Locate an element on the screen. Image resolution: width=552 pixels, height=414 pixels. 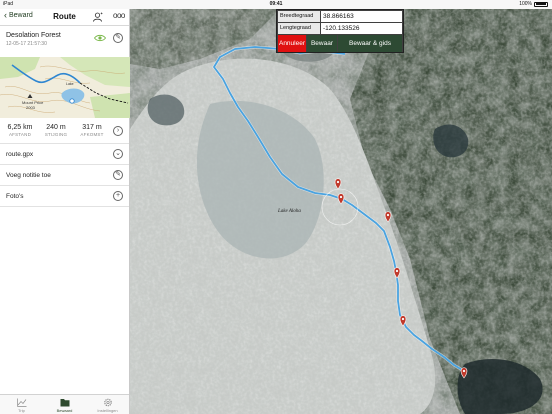
more-icon: ooo is located at coordinates (119, 17).